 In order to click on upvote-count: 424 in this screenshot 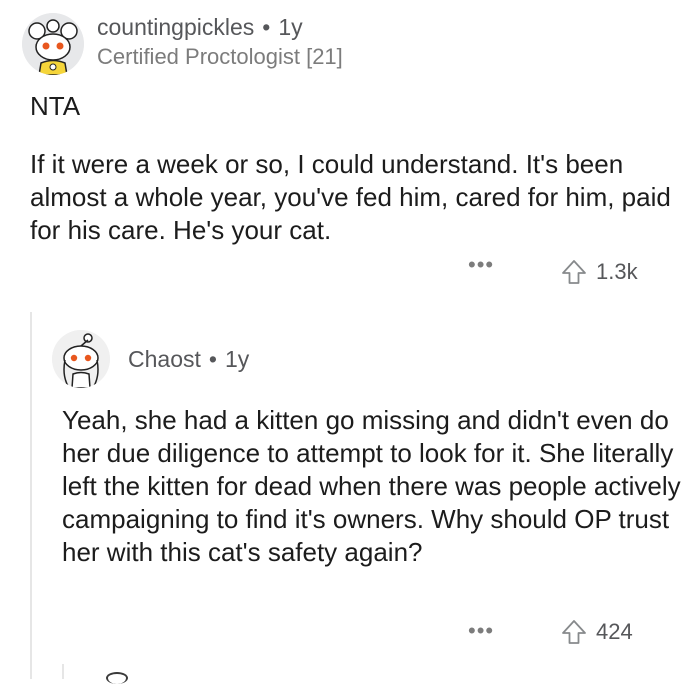, I will do `click(614, 631)`.